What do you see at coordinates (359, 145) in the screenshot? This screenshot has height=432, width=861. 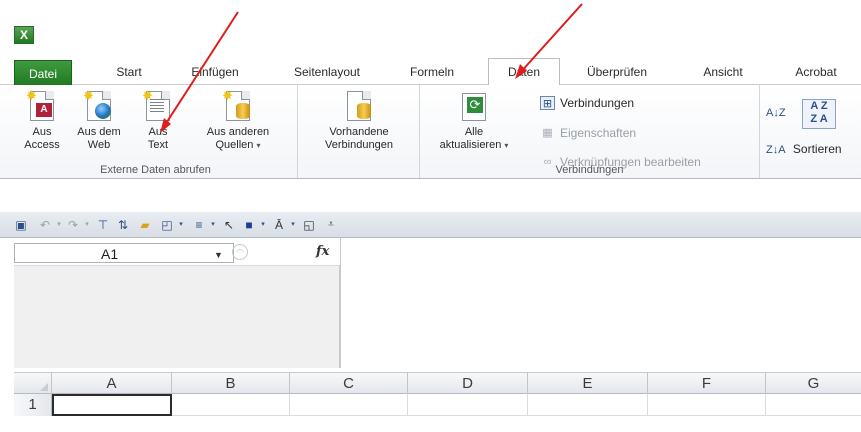 I see `existing-label-2: Verbindungen` at bounding box center [359, 145].